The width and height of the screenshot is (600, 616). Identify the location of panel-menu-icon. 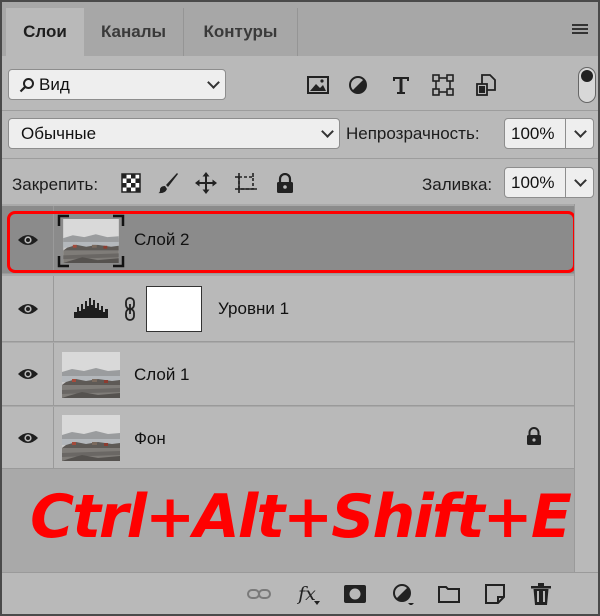
(580, 29).